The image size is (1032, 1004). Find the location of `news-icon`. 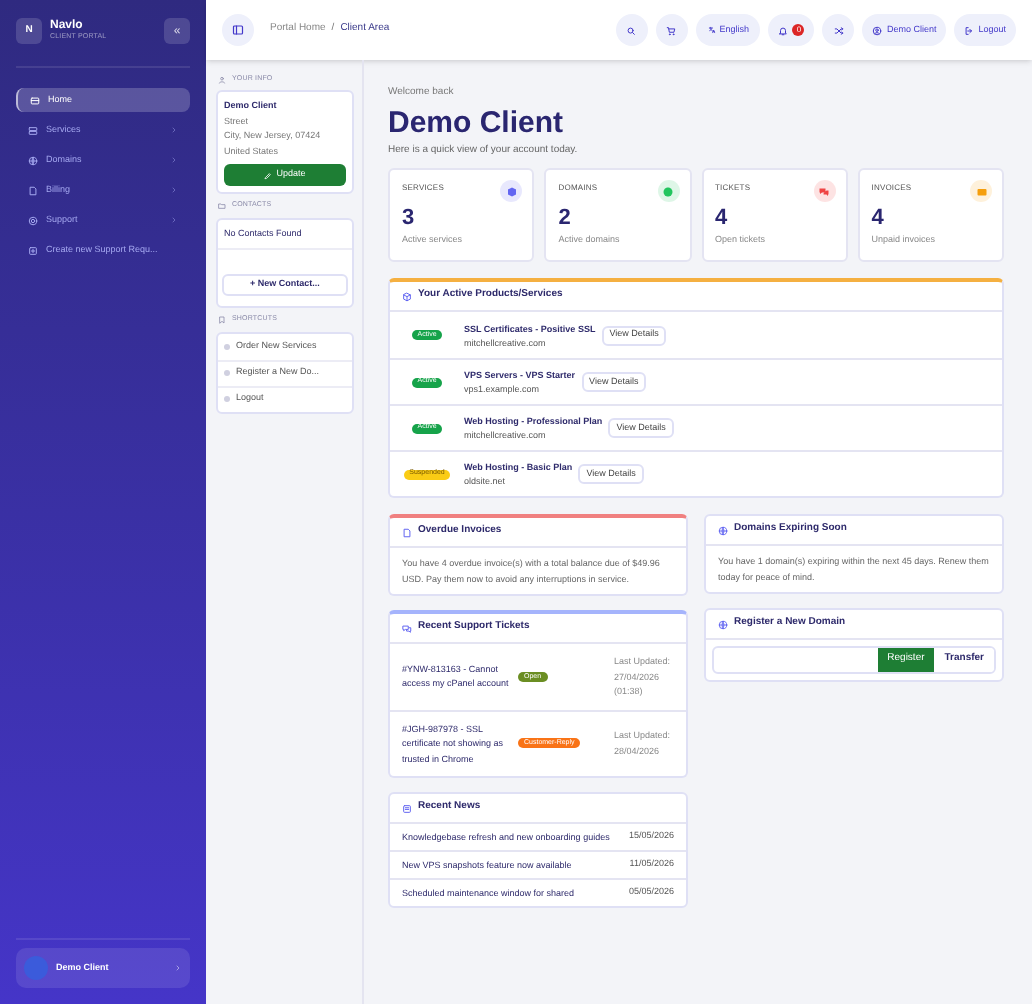

news-icon is located at coordinates (407, 808).